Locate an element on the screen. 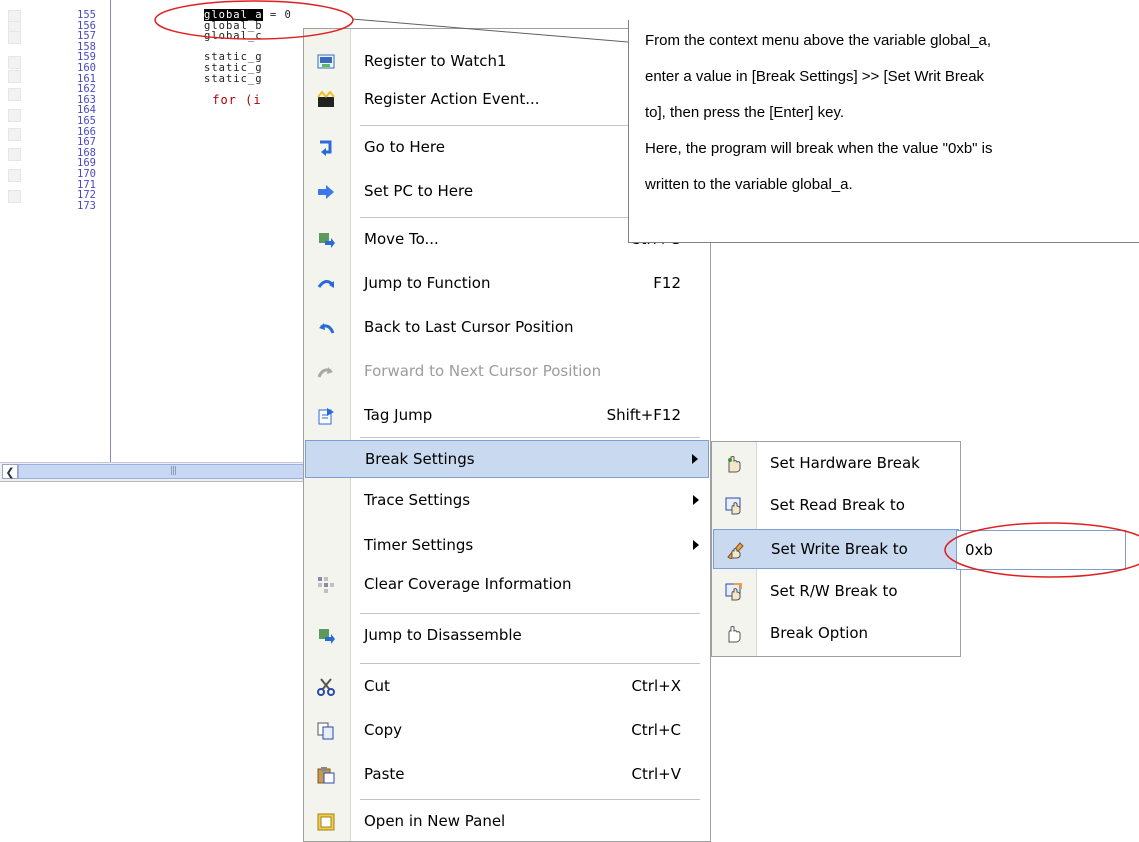 This screenshot has width=1139, height=842. variable-highlight-ellipse is located at coordinates (254, 20).